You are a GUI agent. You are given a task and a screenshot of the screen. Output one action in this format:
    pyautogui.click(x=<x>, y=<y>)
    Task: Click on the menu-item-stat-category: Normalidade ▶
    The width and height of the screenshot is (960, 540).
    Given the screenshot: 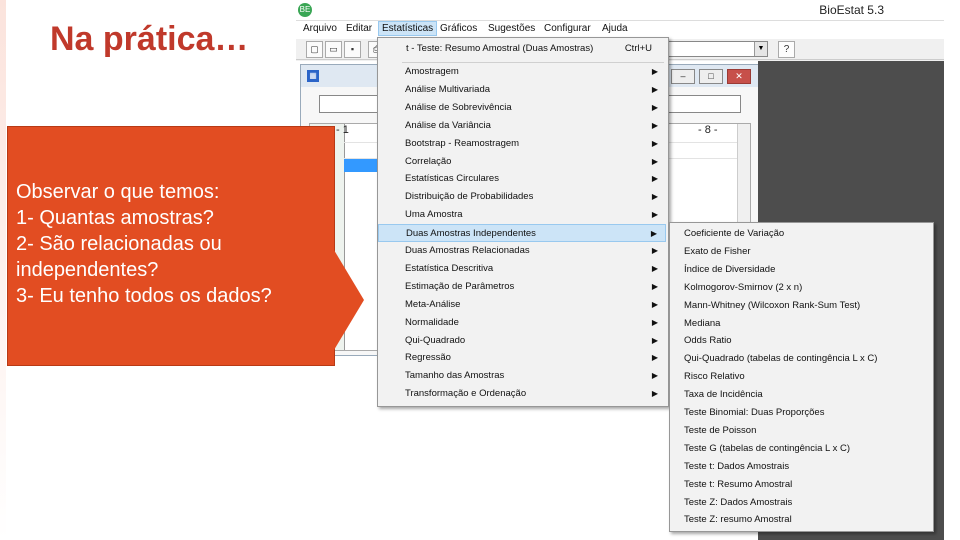 What is the action you would take?
    pyautogui.click(x=522, y=323)
    